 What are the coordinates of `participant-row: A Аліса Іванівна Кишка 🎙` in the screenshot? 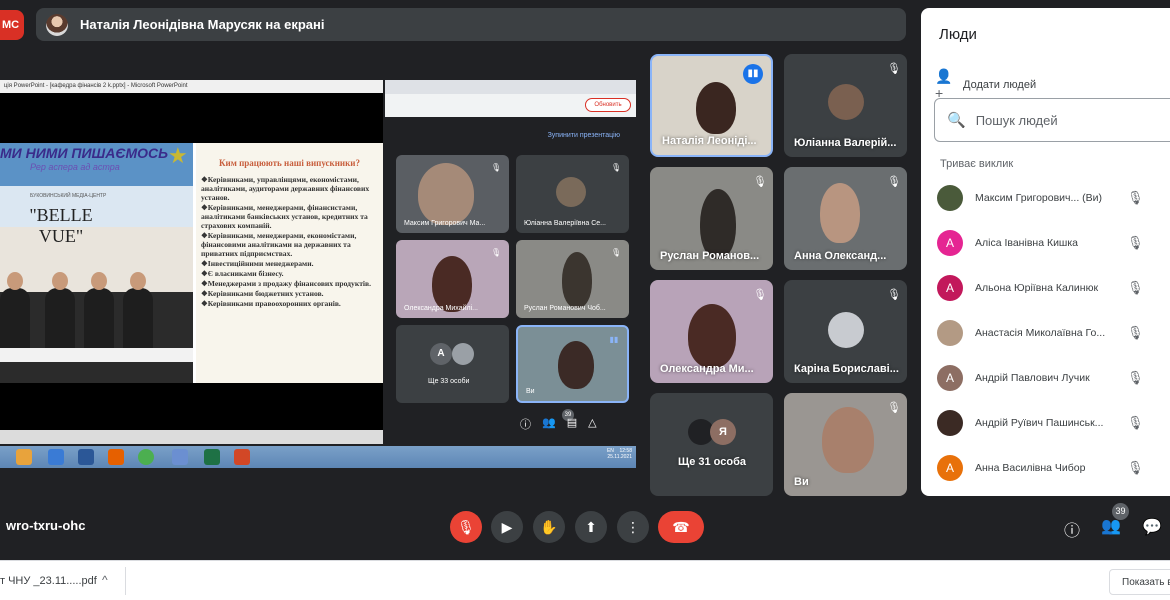 It's located at (1053, 243).